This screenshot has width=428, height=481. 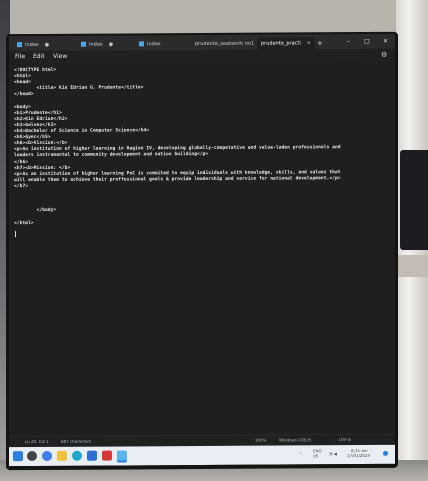 I want to click on menu-edit: Edit, so click(x=39, y=57).